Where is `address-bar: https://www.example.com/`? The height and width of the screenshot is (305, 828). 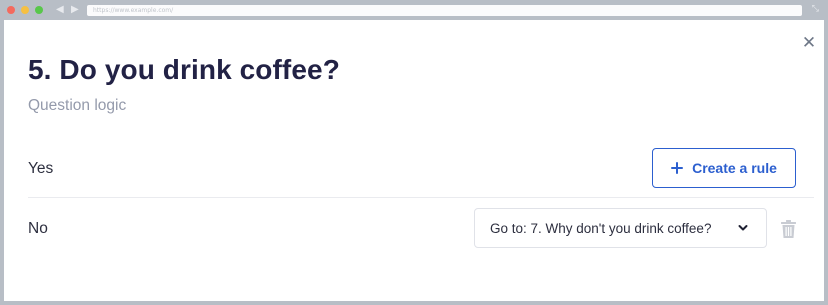
address-bar: https://www.example.com/ is located at coordinates (444, 10).